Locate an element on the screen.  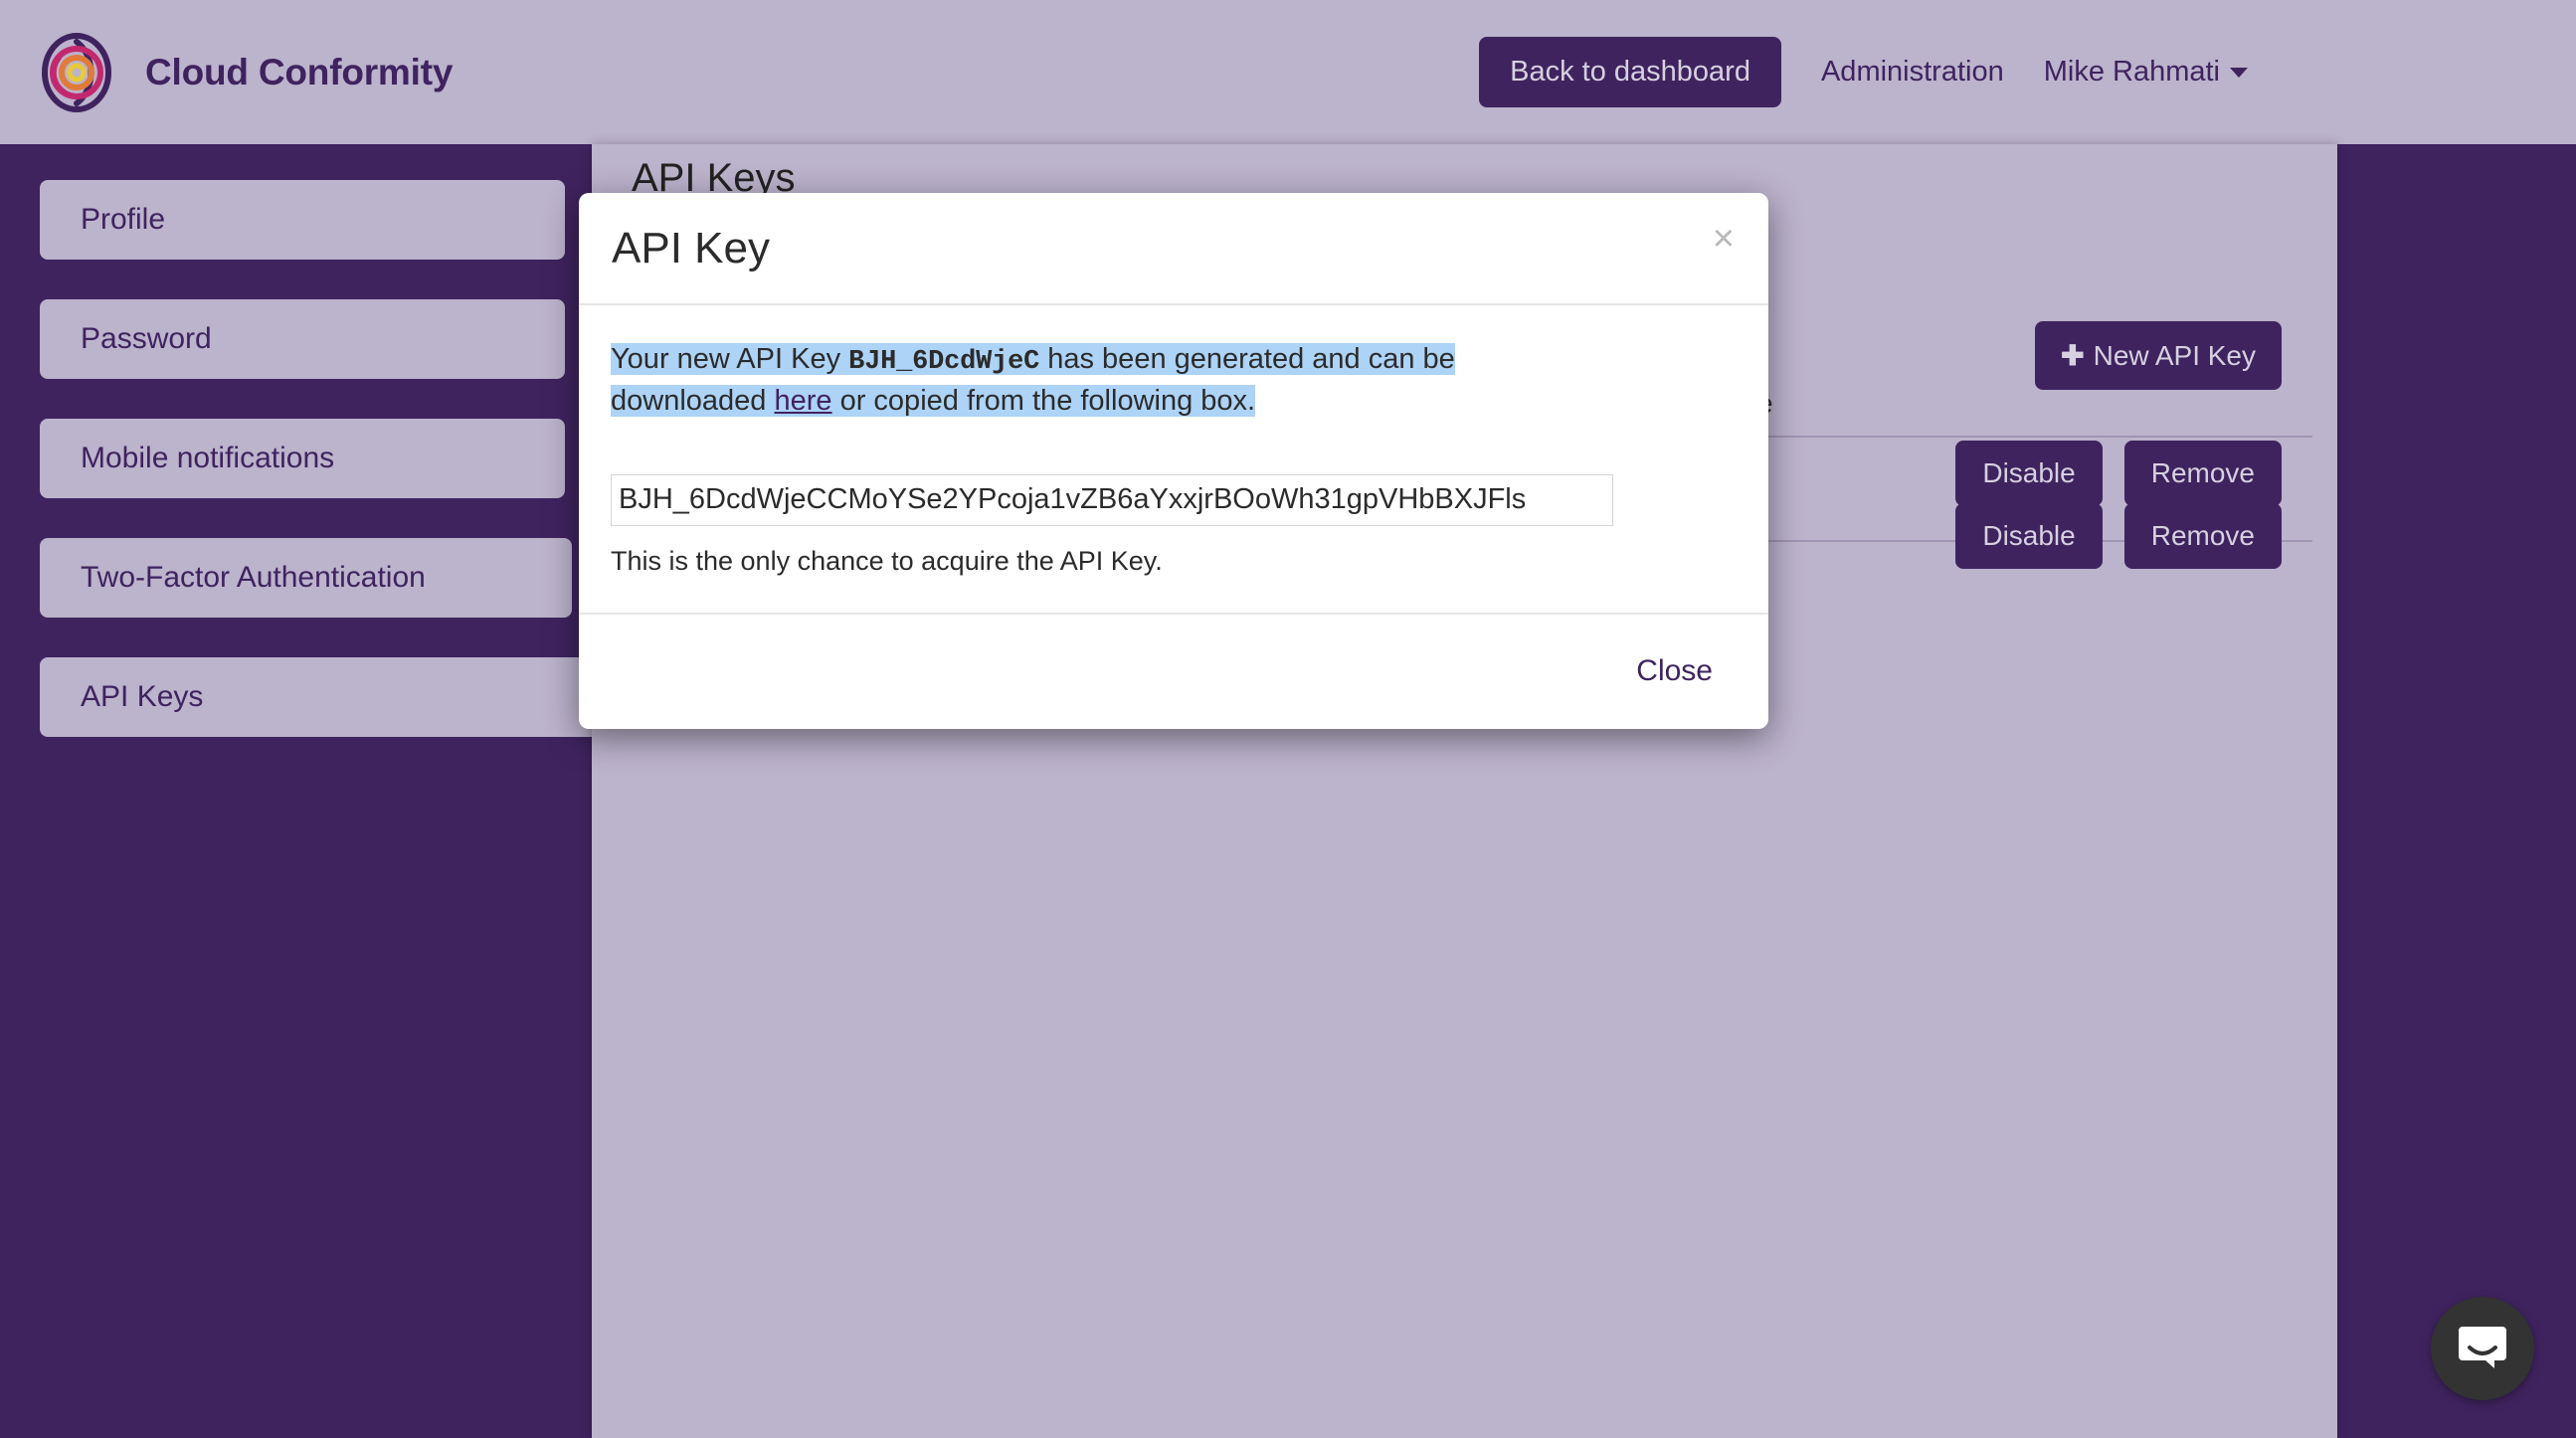
sidebar-item-label: Profile is located at coordinates (123, 219).